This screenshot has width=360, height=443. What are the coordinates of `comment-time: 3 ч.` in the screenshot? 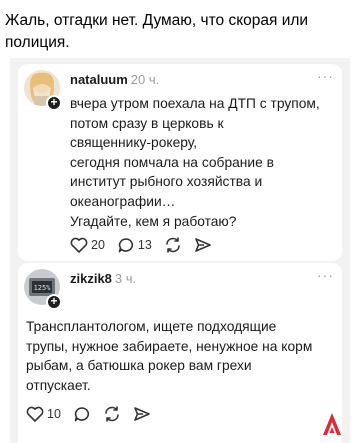 It's located at (125, 278).